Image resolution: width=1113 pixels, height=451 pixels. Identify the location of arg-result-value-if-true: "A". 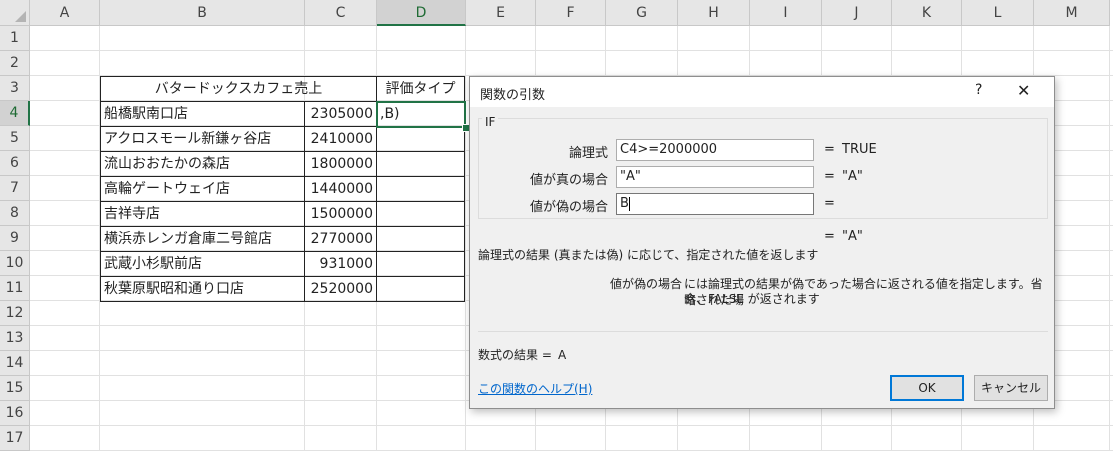
(852, 176).